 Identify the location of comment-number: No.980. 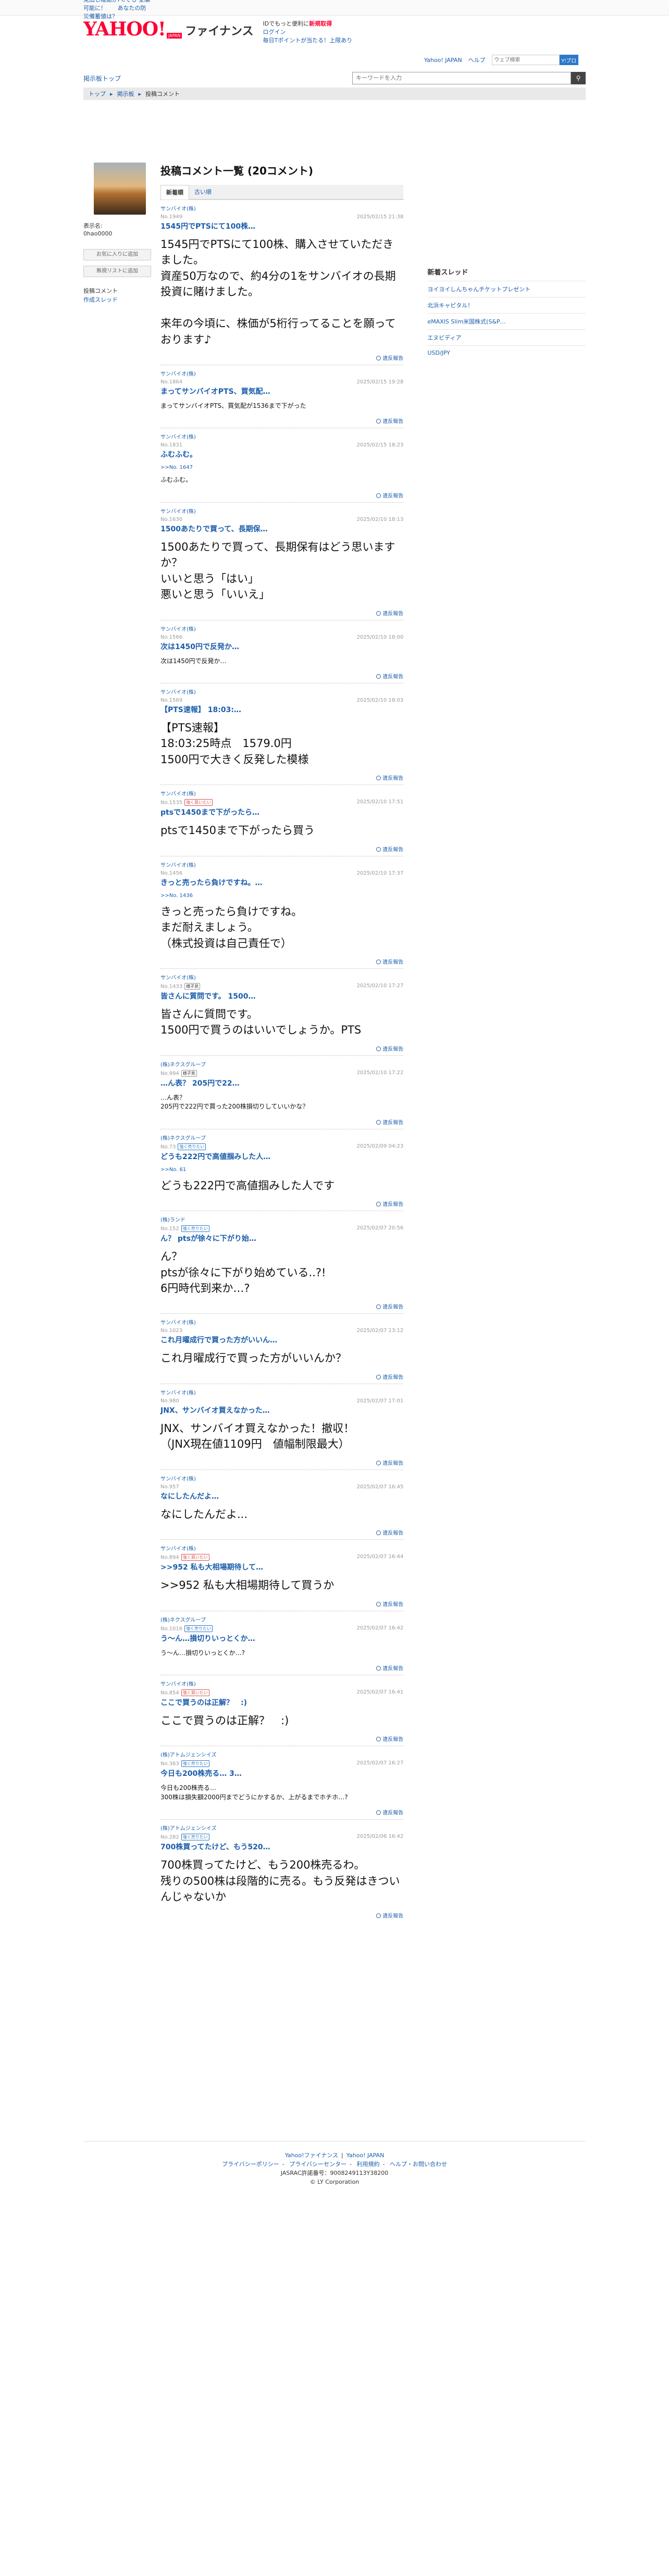
(170, 1401).